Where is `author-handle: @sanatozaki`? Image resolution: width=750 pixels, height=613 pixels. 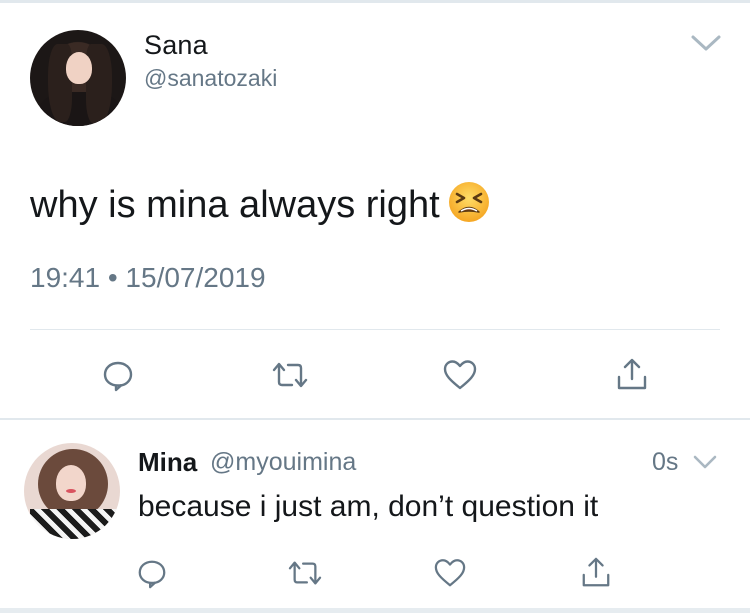 author-handle: @sanatozaki is located at coordinates (210, 78).